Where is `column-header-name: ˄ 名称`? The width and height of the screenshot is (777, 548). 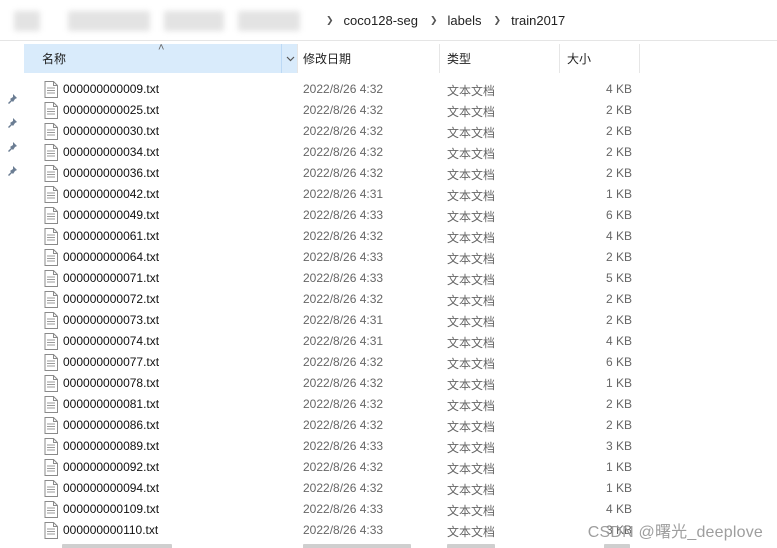
column-header-name: ˄ 名称 is located at coordinates (161, 57).